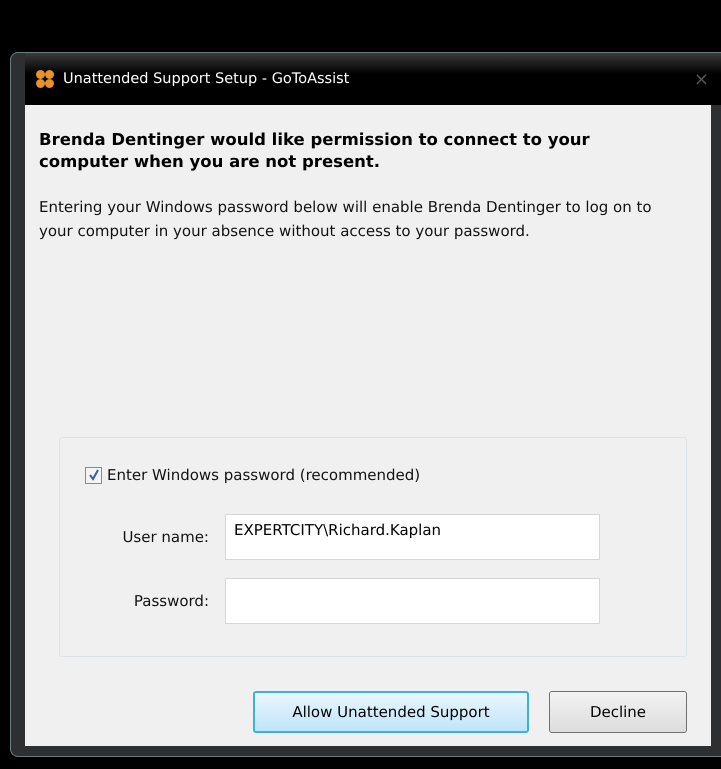 This screenshot has width=721, height=769. What do you see at coordinates (391, 712) in the screenshot?
I see `dialog-button: Allow Unattended Support` at bounding box center [391, 712].